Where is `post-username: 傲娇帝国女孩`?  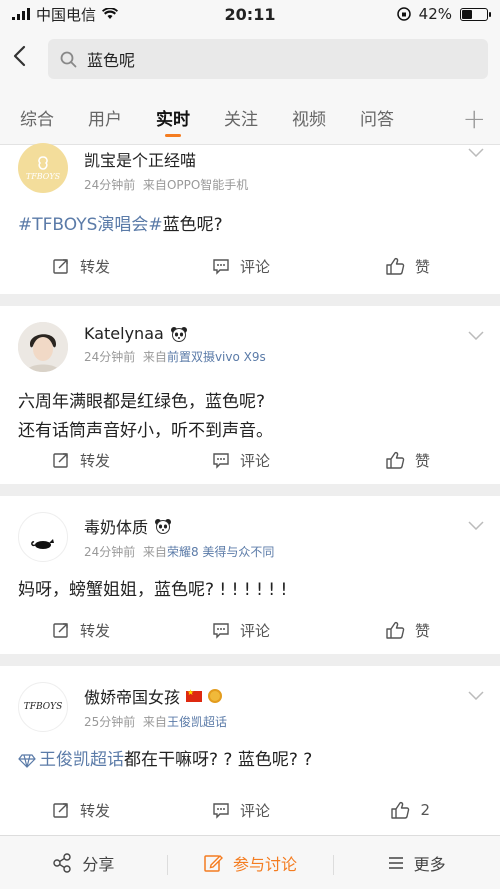 post-username: 傲娇帝国女孩 is located at coordinates (132, 696).